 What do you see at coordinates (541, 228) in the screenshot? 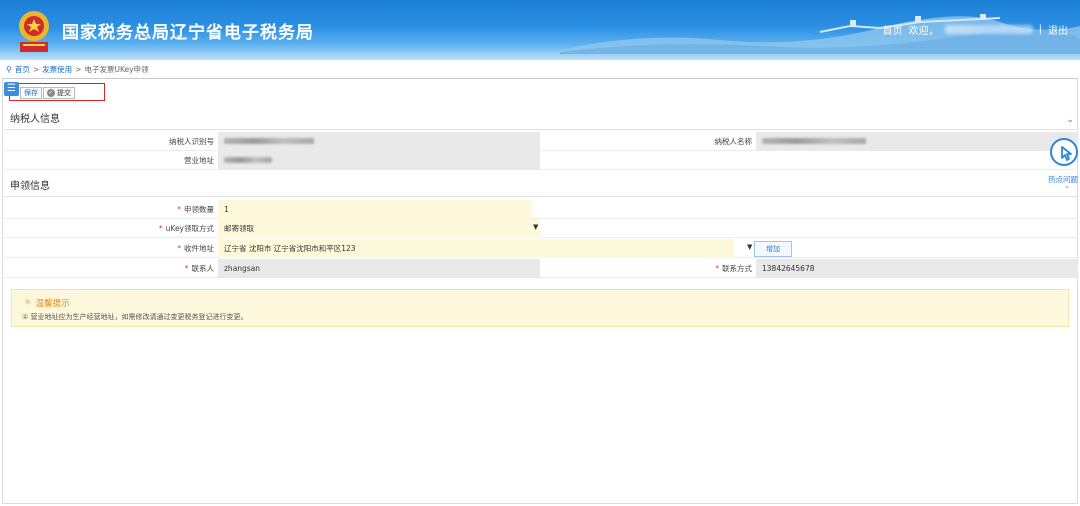
I see `ukey-method-row: * uKey领取方式 邮寄领取 ▼` at bounding box center [541, 228].